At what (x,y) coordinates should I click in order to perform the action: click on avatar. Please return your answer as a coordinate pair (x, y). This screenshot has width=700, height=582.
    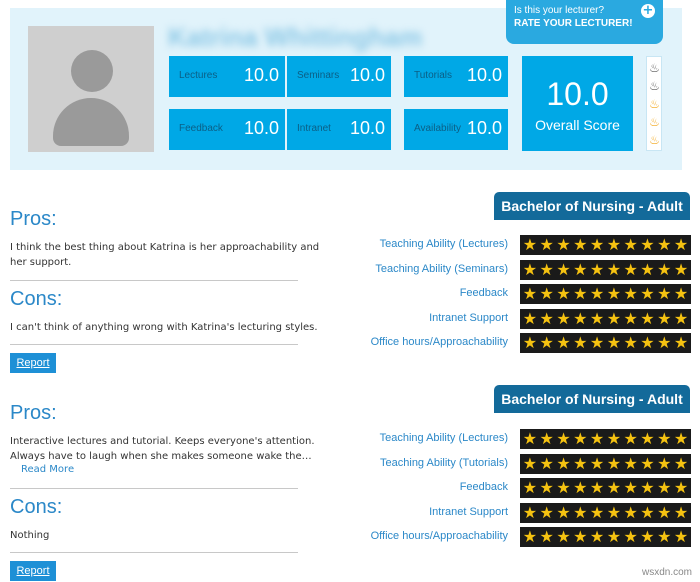
    Looking at the image, I should click on (91, 89).